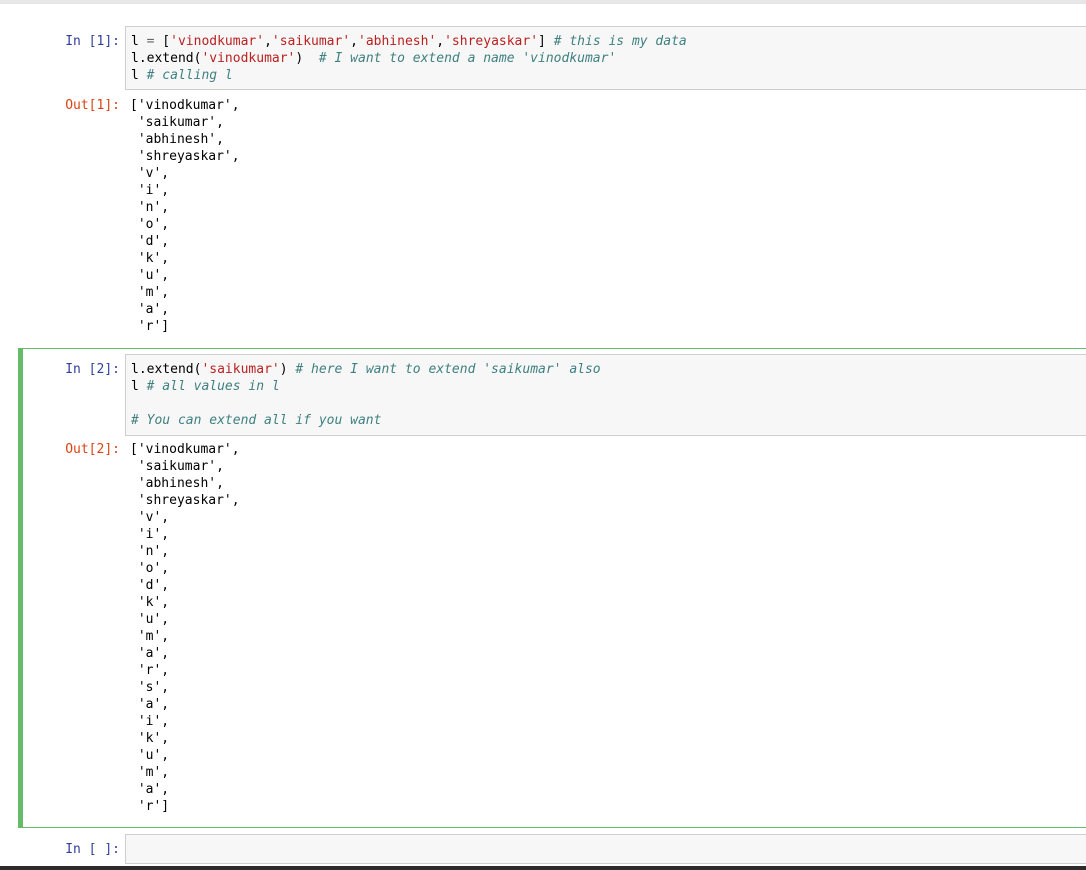 The height and width of the screenshot is (870, 1086). What do you see at coordinates (92, 105) in the screenshot?
I see `out-prompt-1: Out[1]:` at bounding box center [92, 105].